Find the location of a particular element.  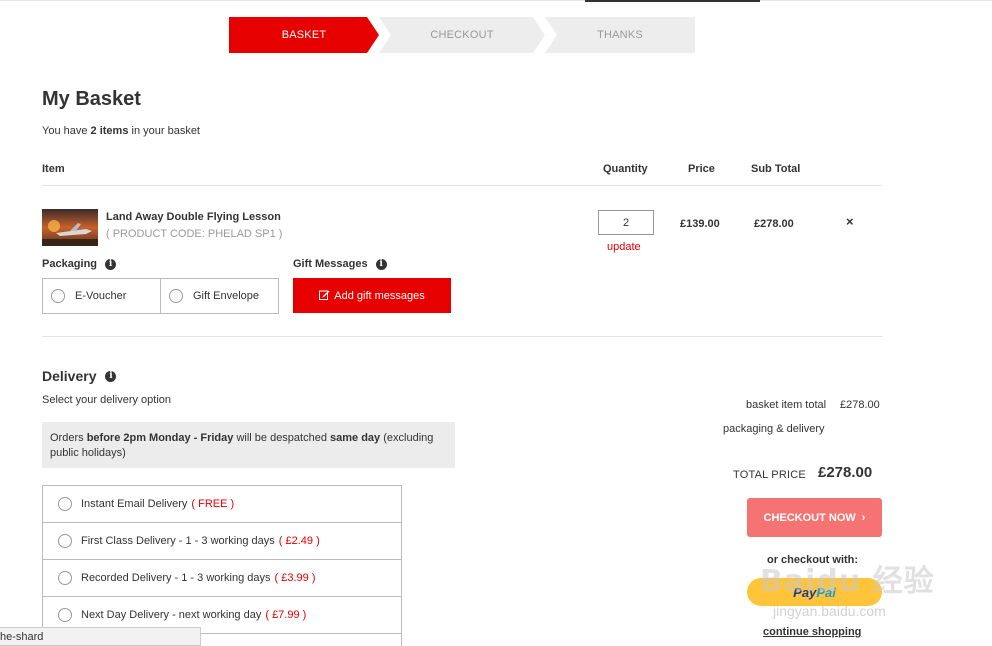

packaging-option-gift-envelope: Gift Envelope is located at coordinates (219, 296).